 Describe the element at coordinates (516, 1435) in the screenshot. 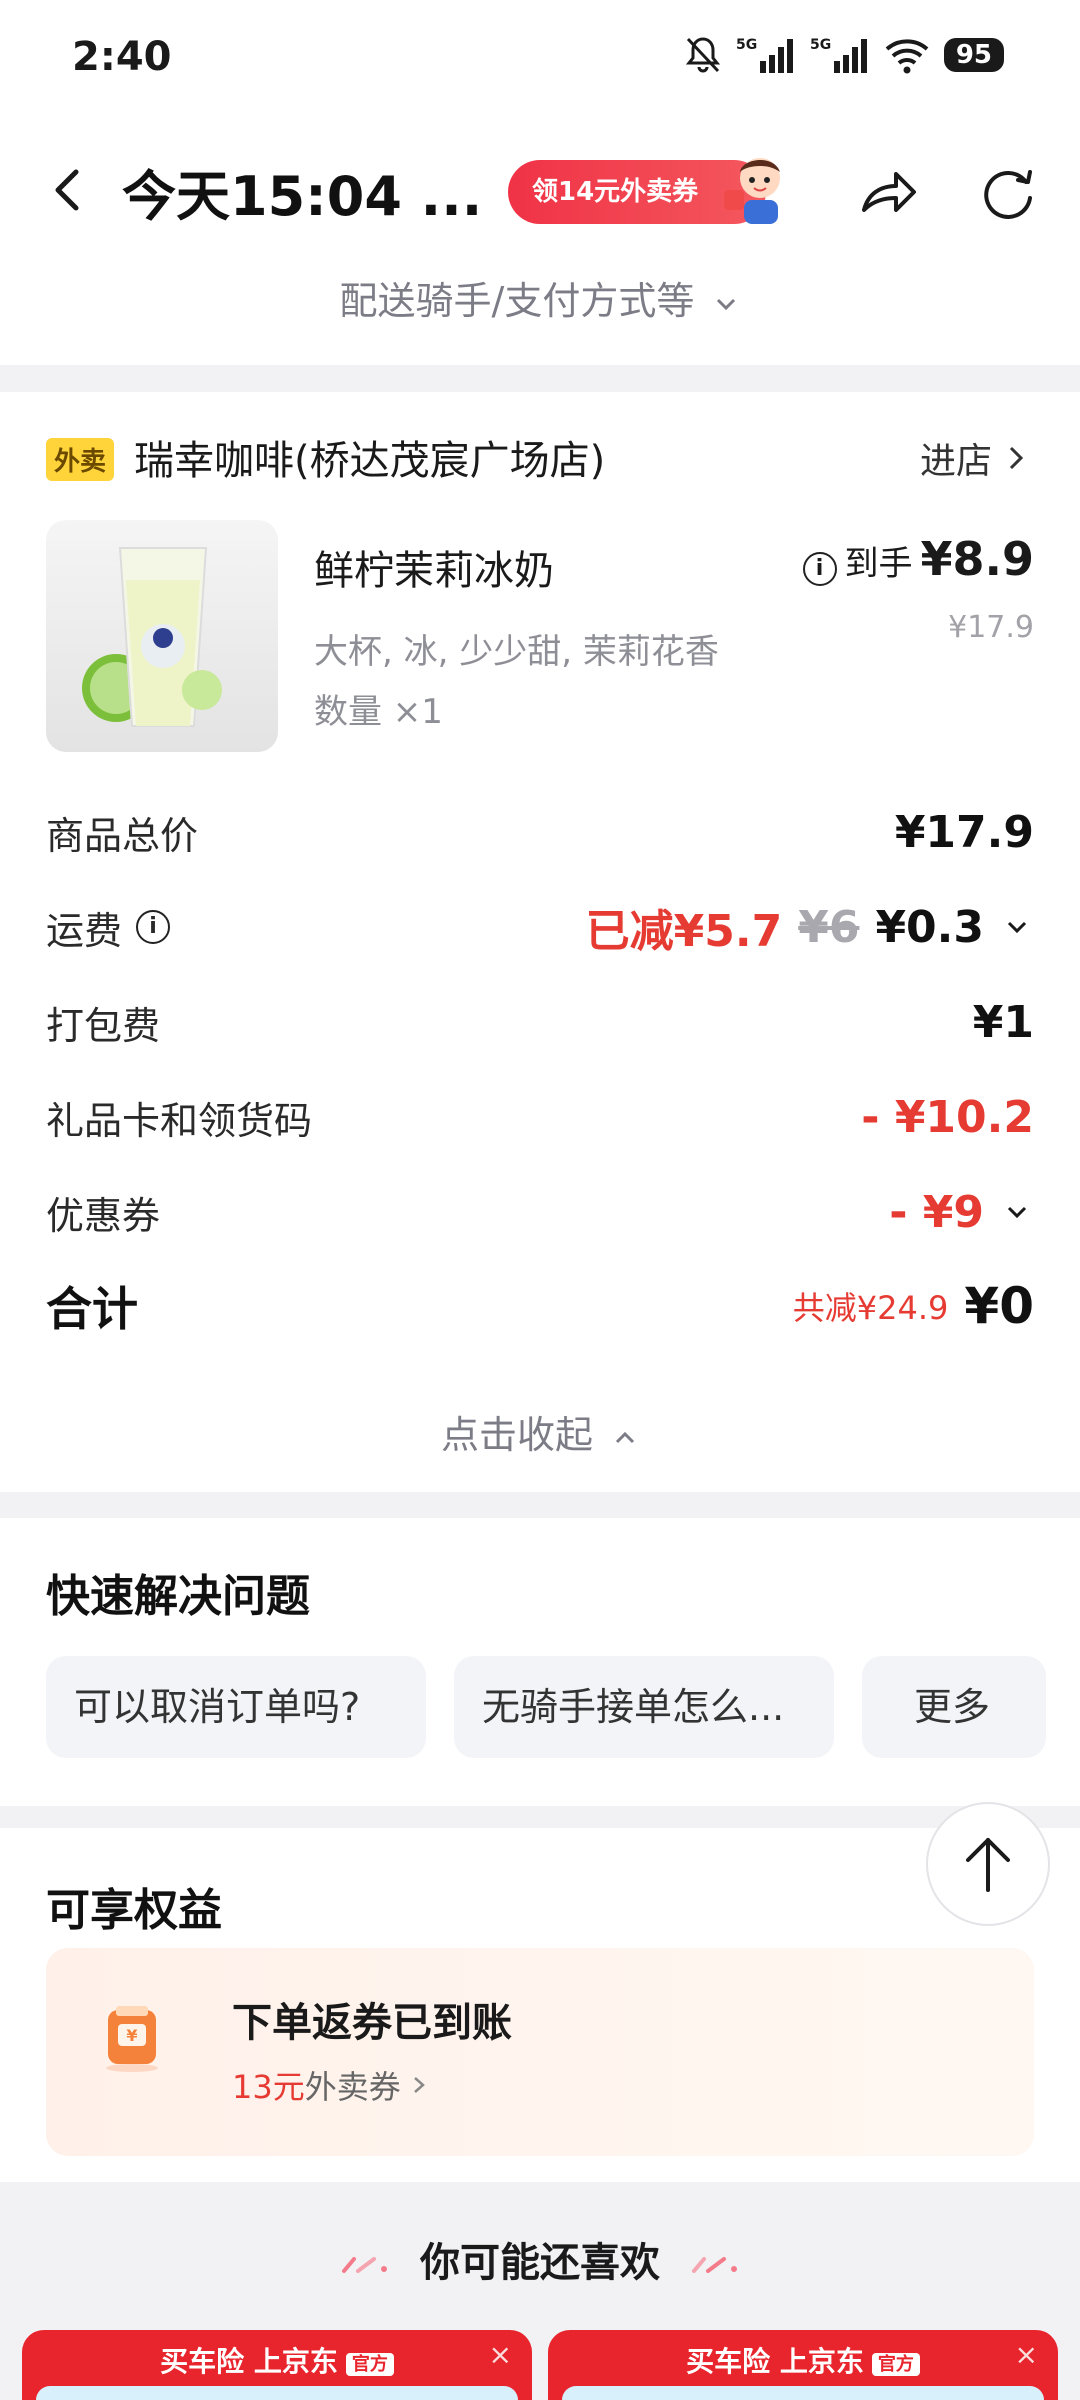

I see `collapse-label: 点击收起` at that location.